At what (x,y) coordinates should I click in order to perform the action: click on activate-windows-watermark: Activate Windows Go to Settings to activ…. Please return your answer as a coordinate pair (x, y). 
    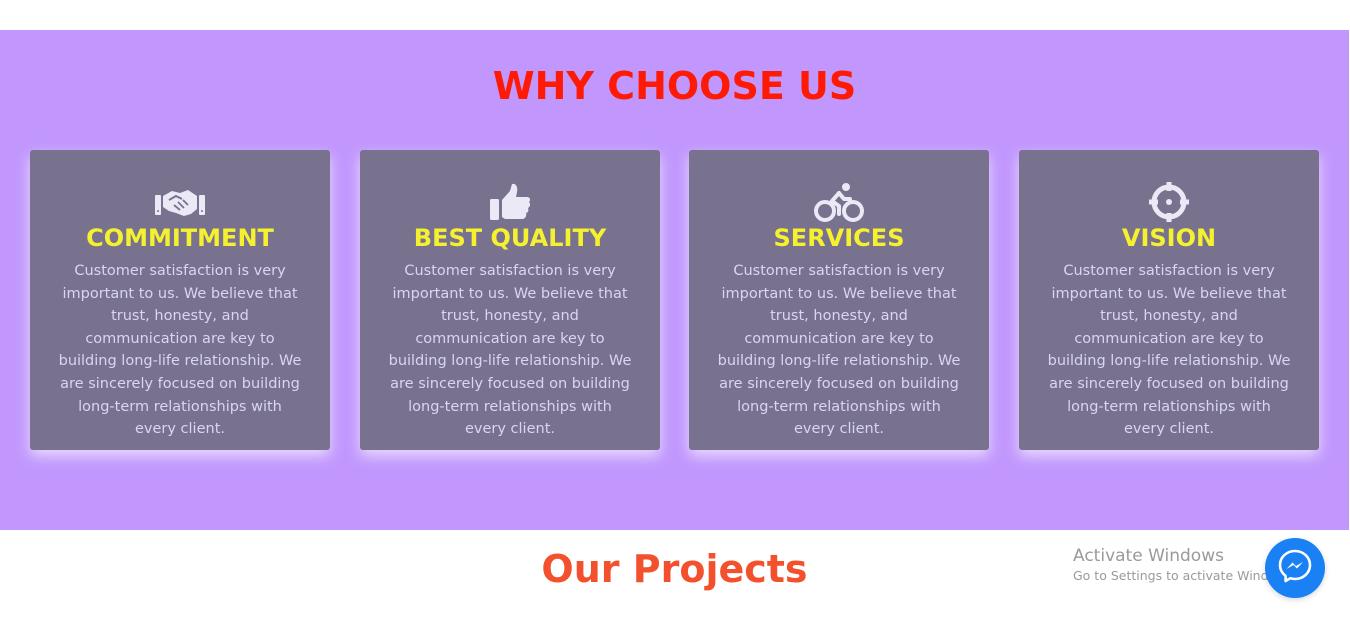
    Looking at the image, I should click on (1185, 565).